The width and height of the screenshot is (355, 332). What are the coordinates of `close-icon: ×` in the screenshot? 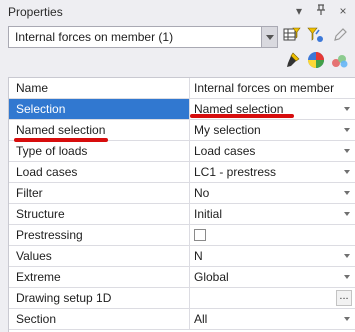 It's located at (343, 11).